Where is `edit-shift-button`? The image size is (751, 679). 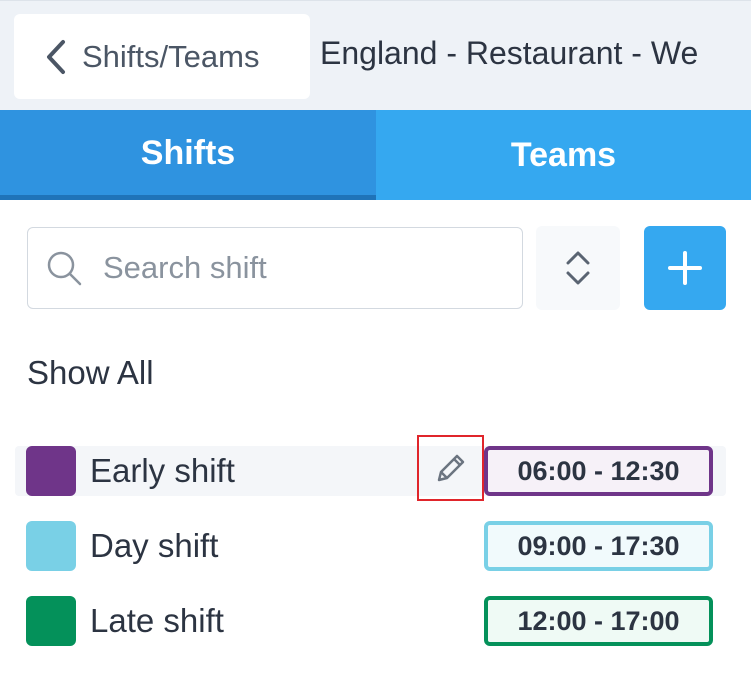 edit-shift-button is located at coordinates (450, 468).